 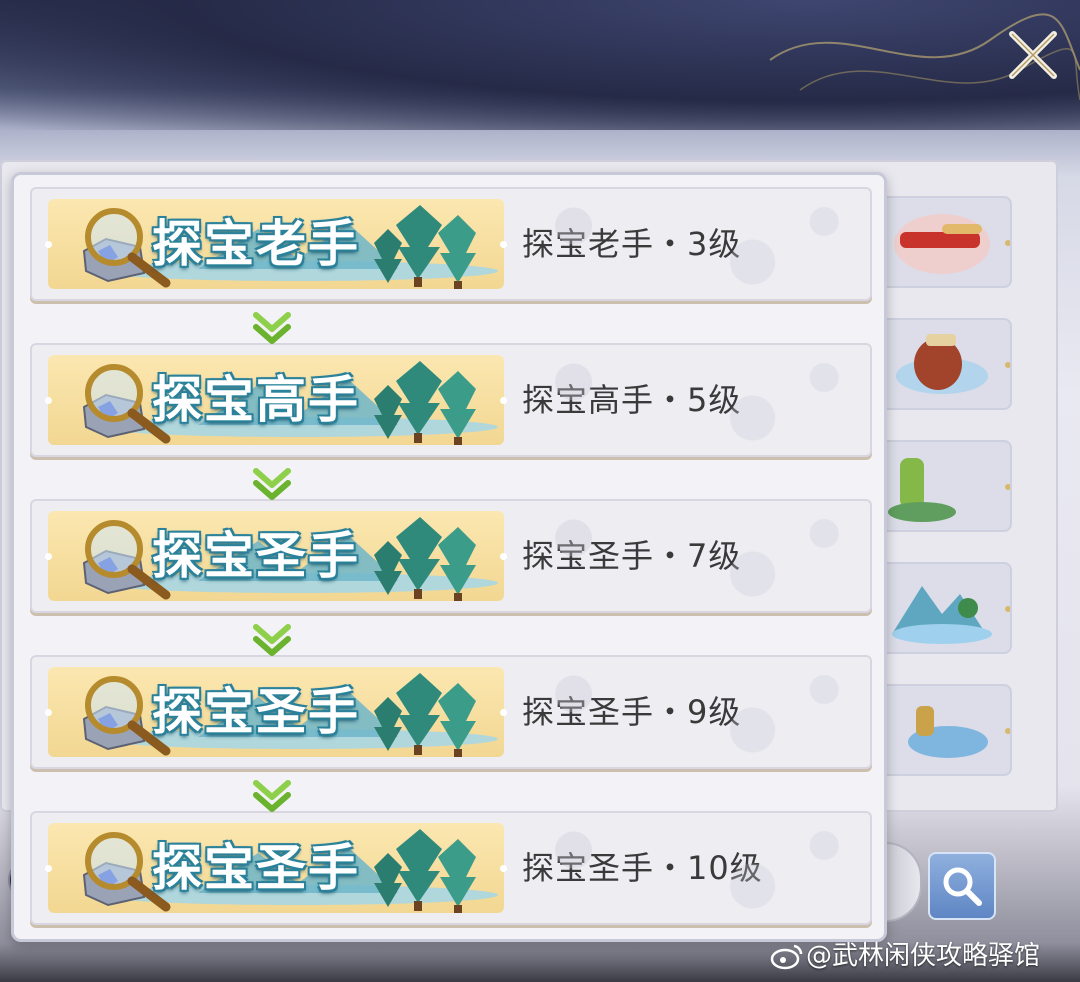 What do you see at coordinates (904, 882) in the screenshot?
I see `collapsed-button` at bounding box center [904, 882].